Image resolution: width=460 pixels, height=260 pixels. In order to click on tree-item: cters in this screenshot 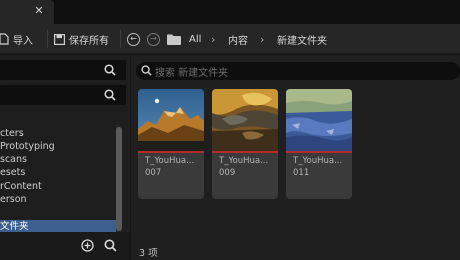, I will do `click(12, 133)`.